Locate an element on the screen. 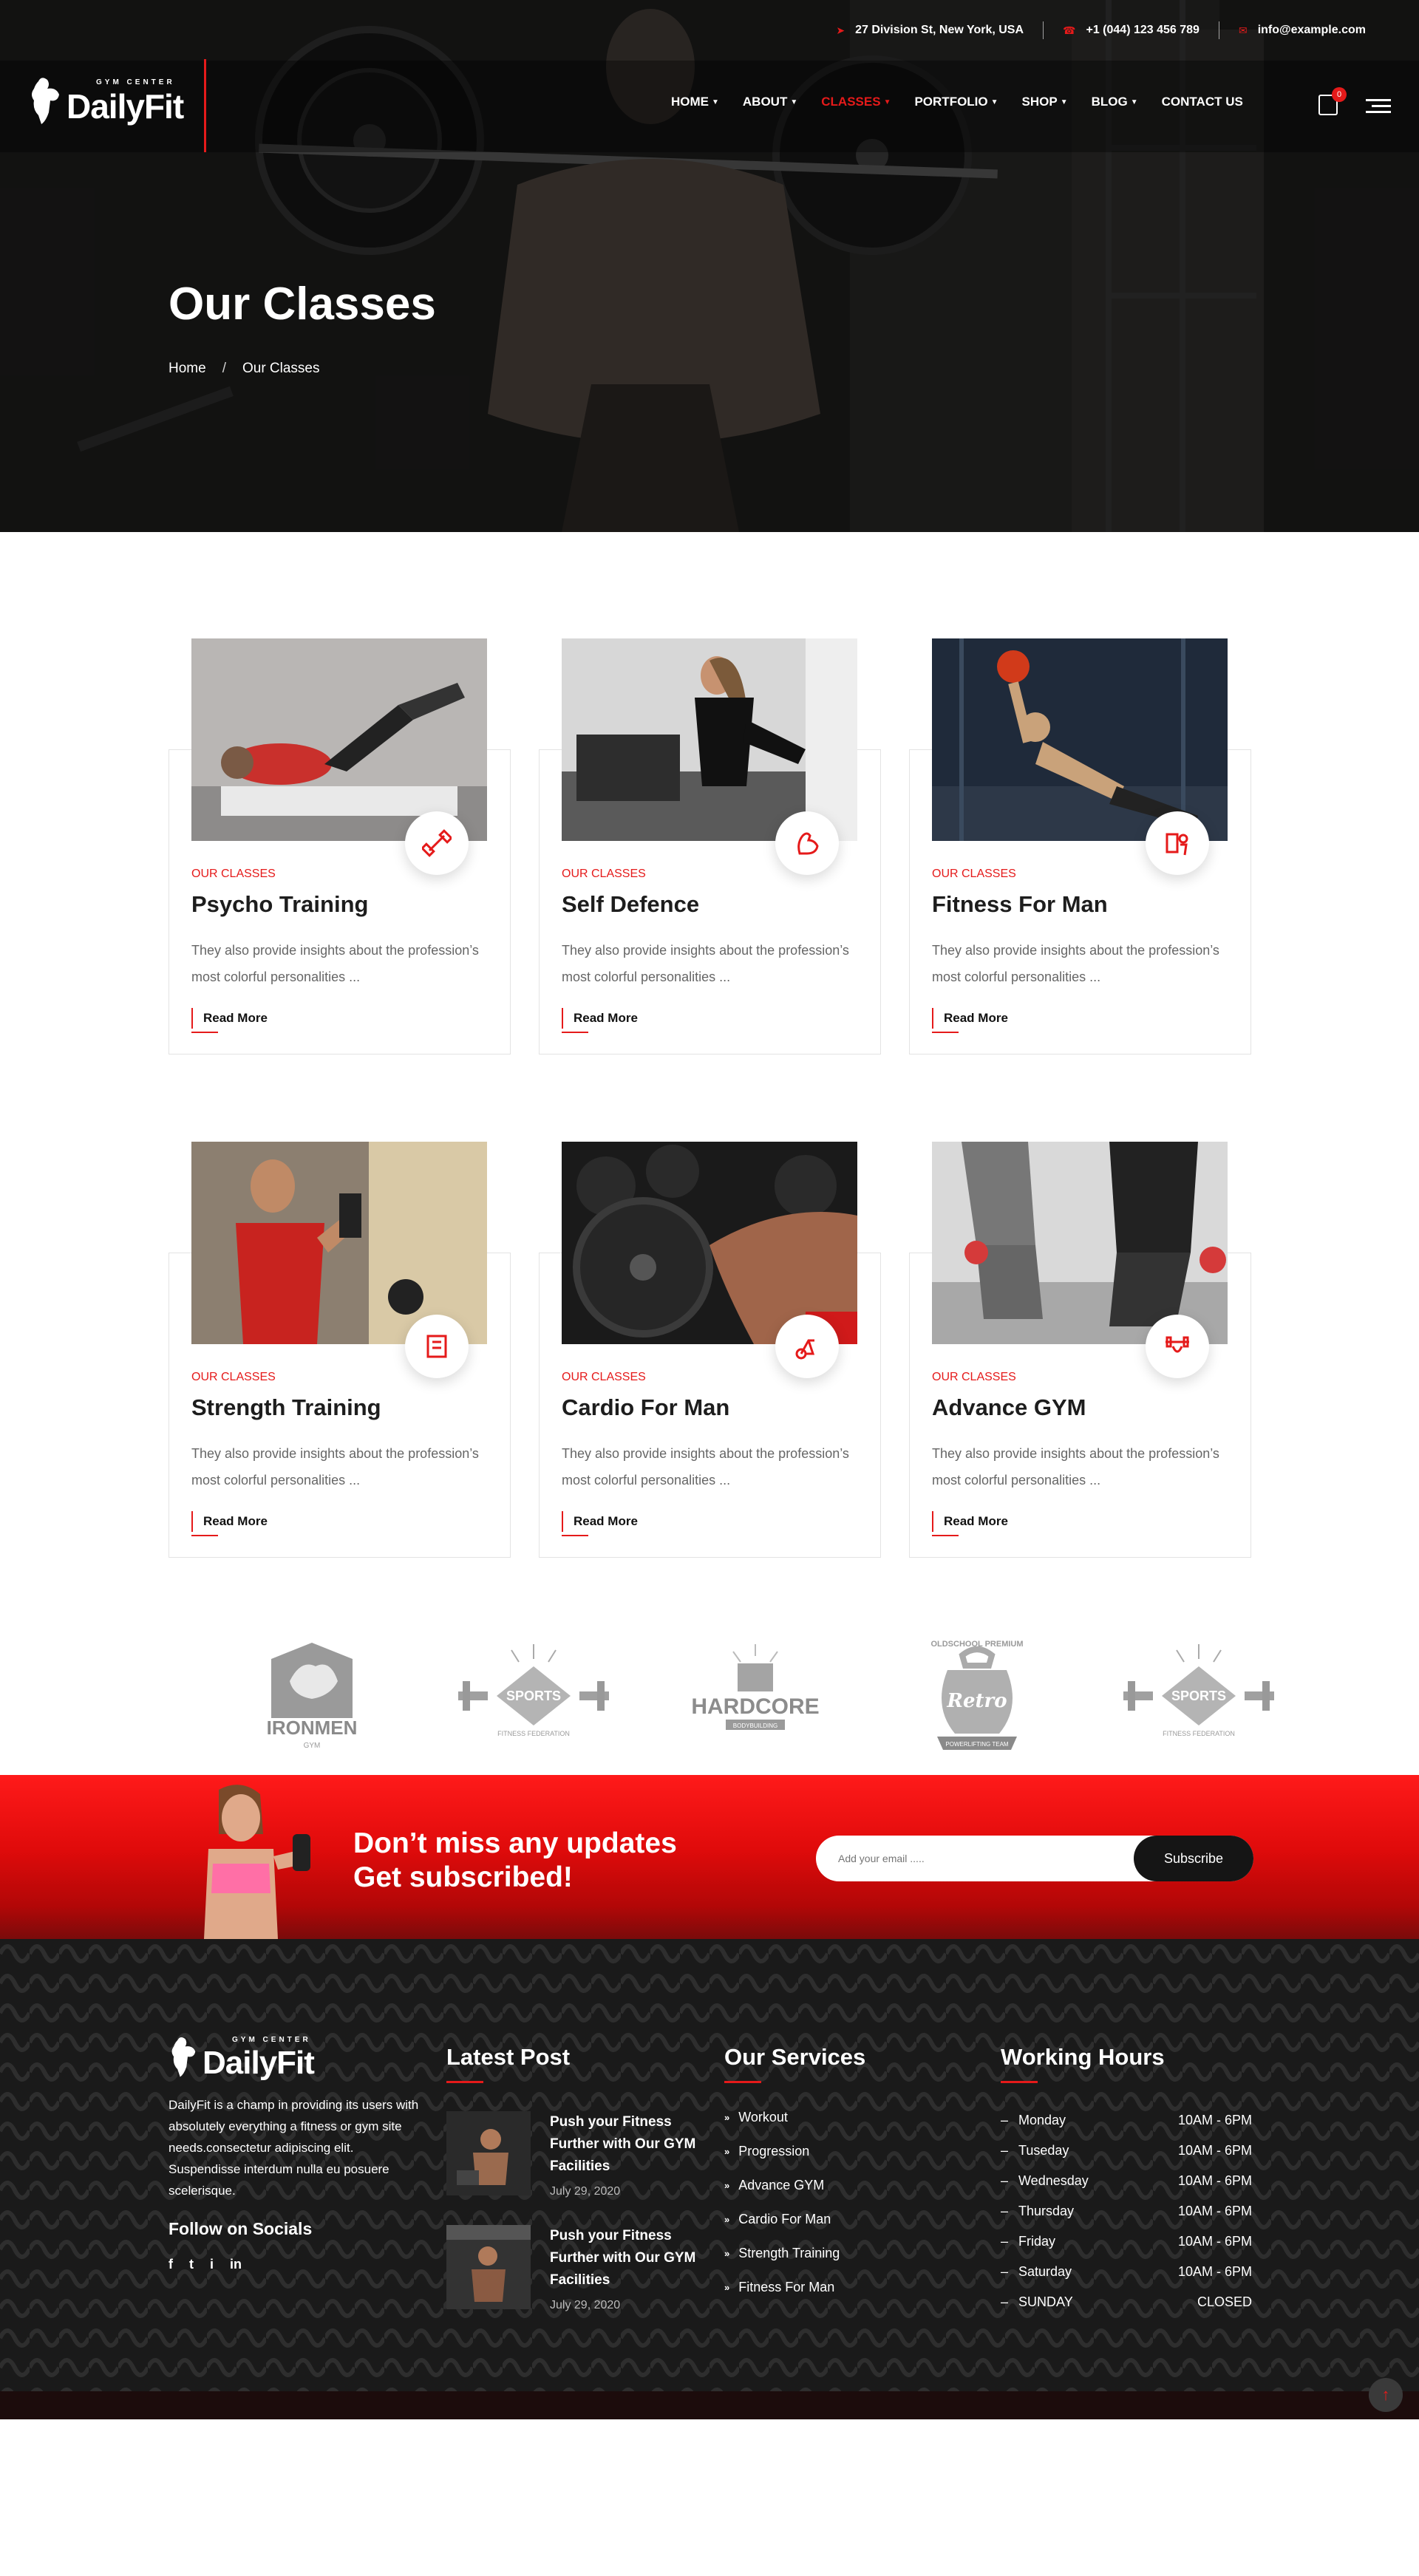 The image size is (1419, 2576). partner-logo-hardcore: HARDCORE BODYBUILDING is located at coordinates (755, 1696).